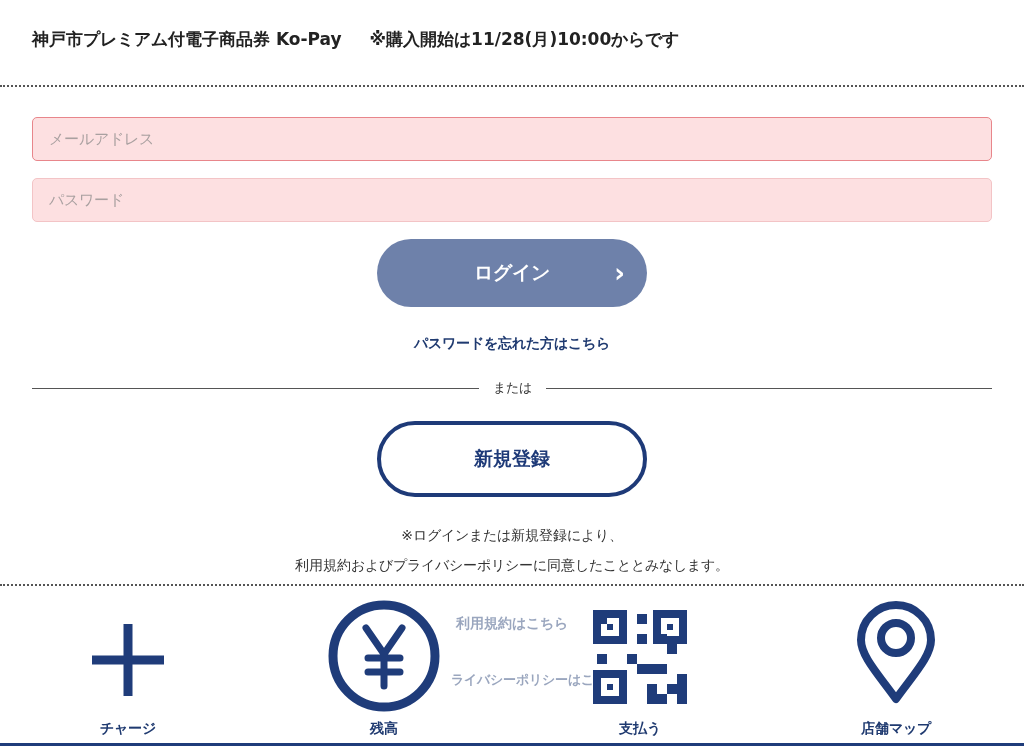 The width and height of the screenshot is (1024, 746). Describe the element at coordinates (512, 459) in the screenshot. I see `register-button: 新規登録` at that location.